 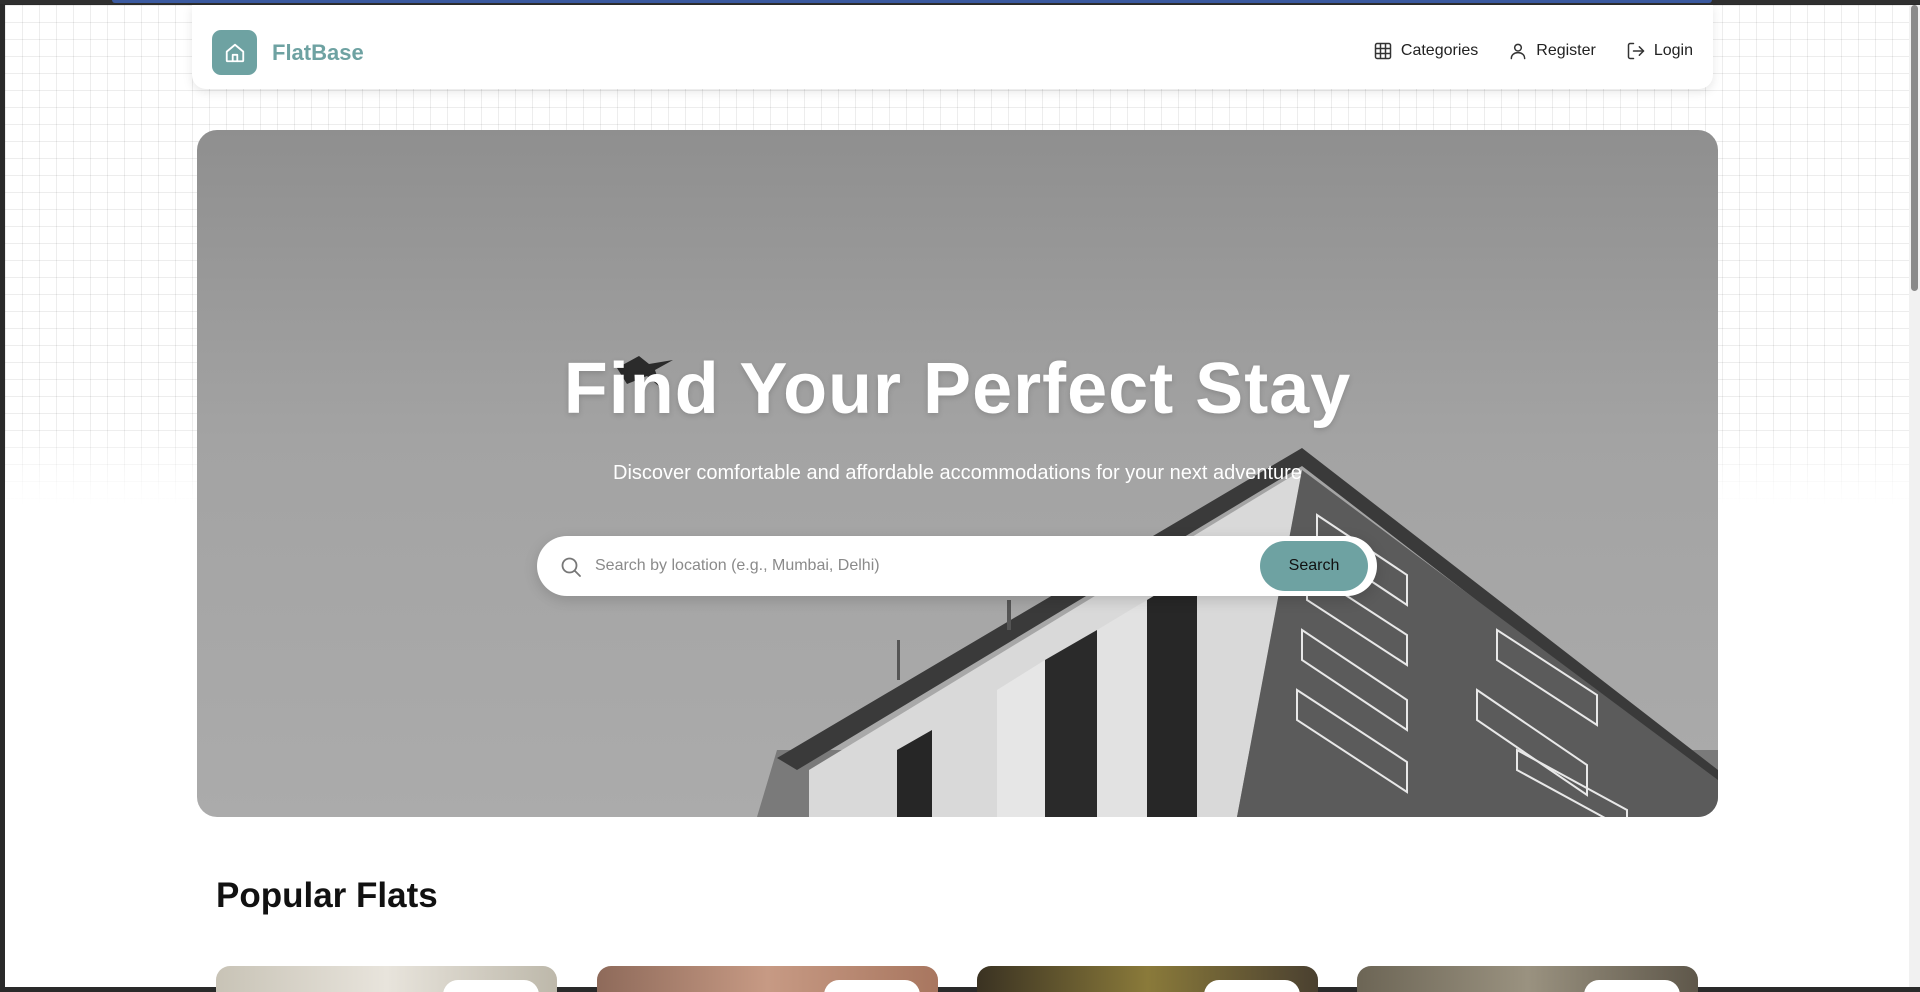 I want to click on login-icon, so click(x=1636, y=51).